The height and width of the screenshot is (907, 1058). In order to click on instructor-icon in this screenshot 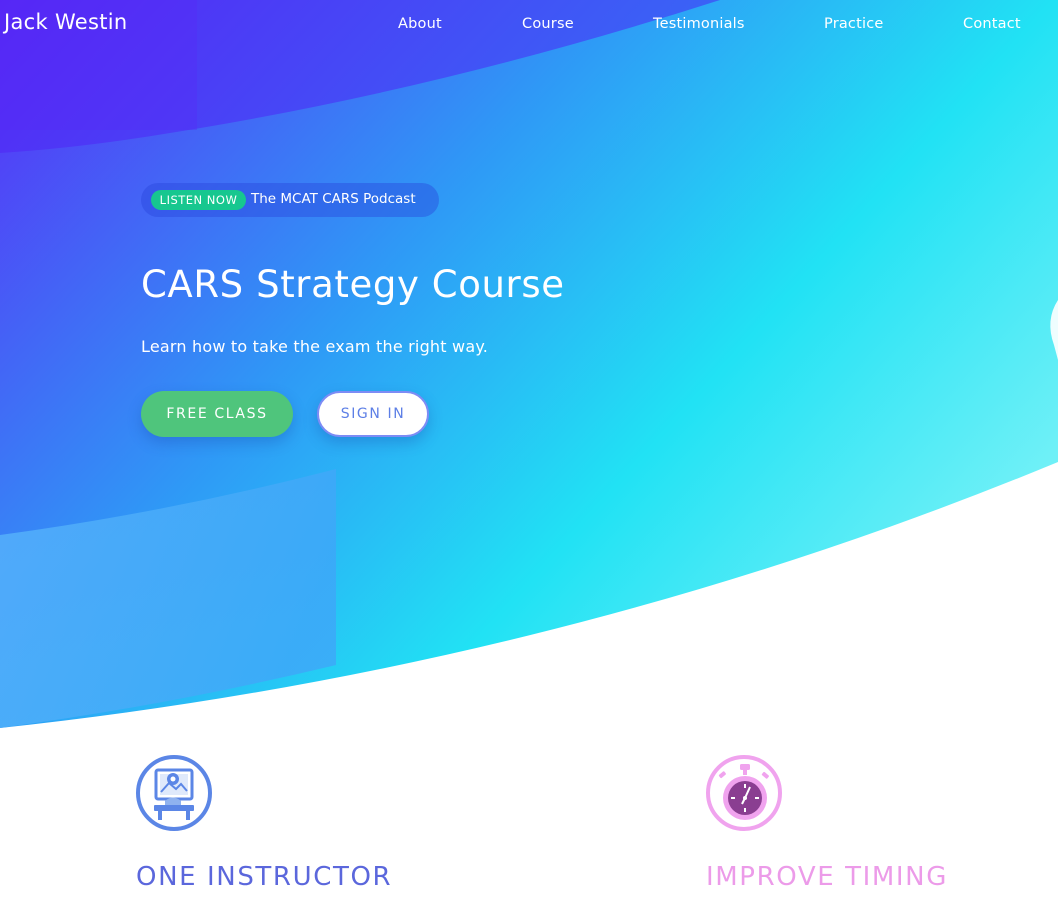, I will do `click(174, 793)`.